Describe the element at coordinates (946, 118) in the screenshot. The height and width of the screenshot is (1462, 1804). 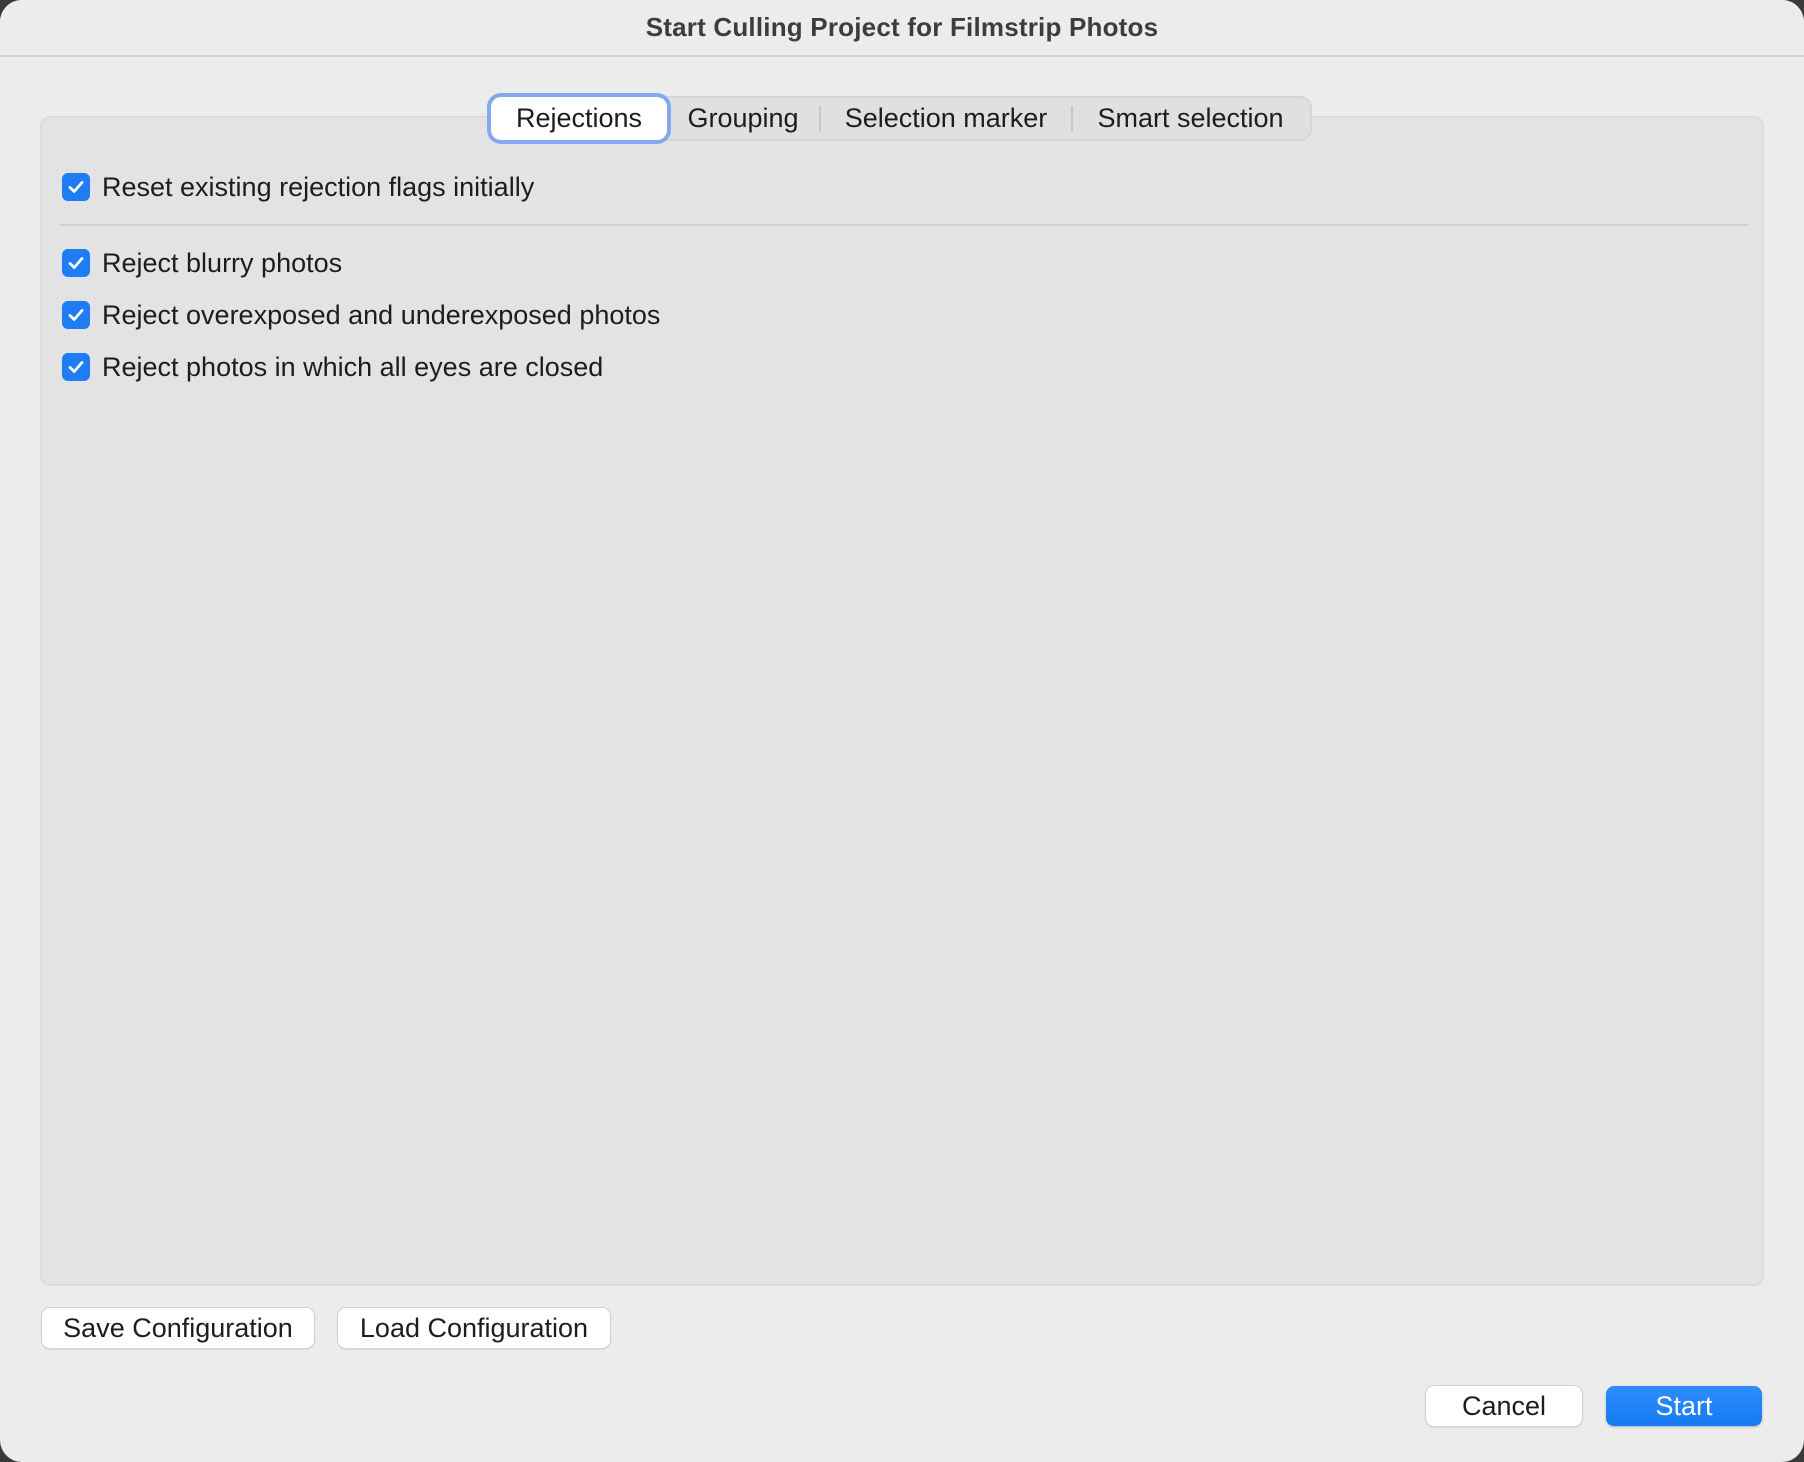
I see `tab-selection-marker: Selection marker` at that location.